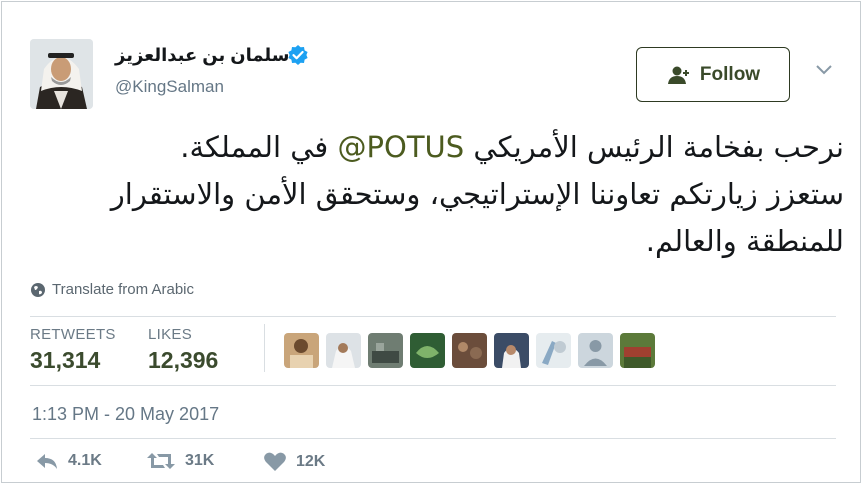  Describe the element at coordinates (678, 75) in the screenshot. I see `add-user-icon` at that location.